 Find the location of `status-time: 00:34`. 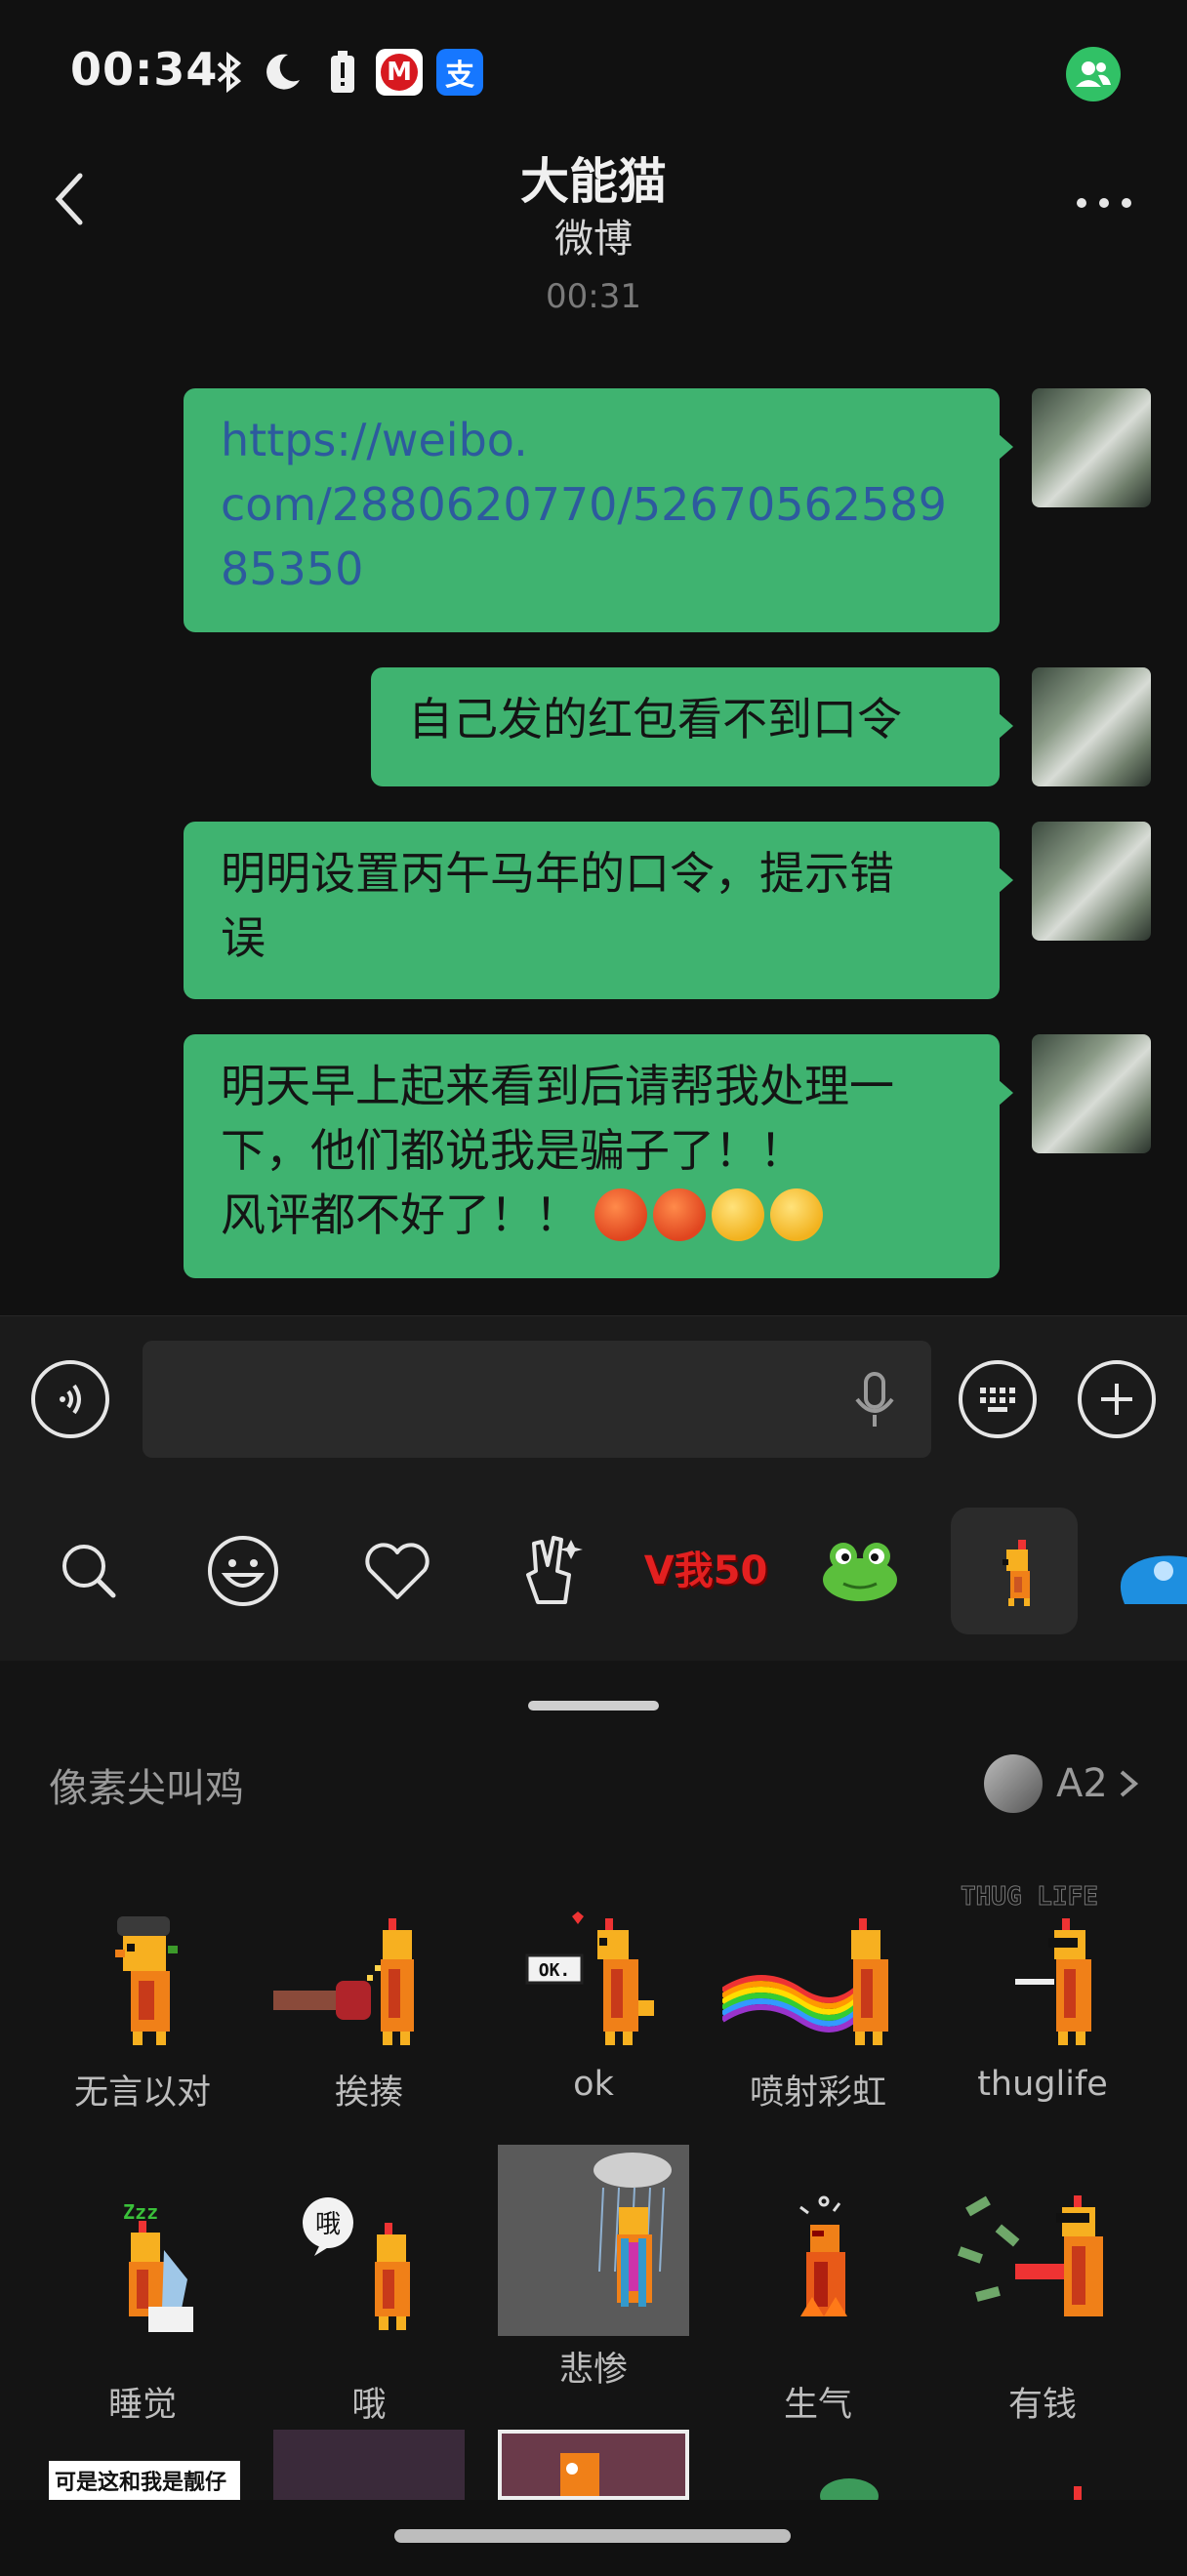

status-time: 00:34 is located at coordinates (144, 69).